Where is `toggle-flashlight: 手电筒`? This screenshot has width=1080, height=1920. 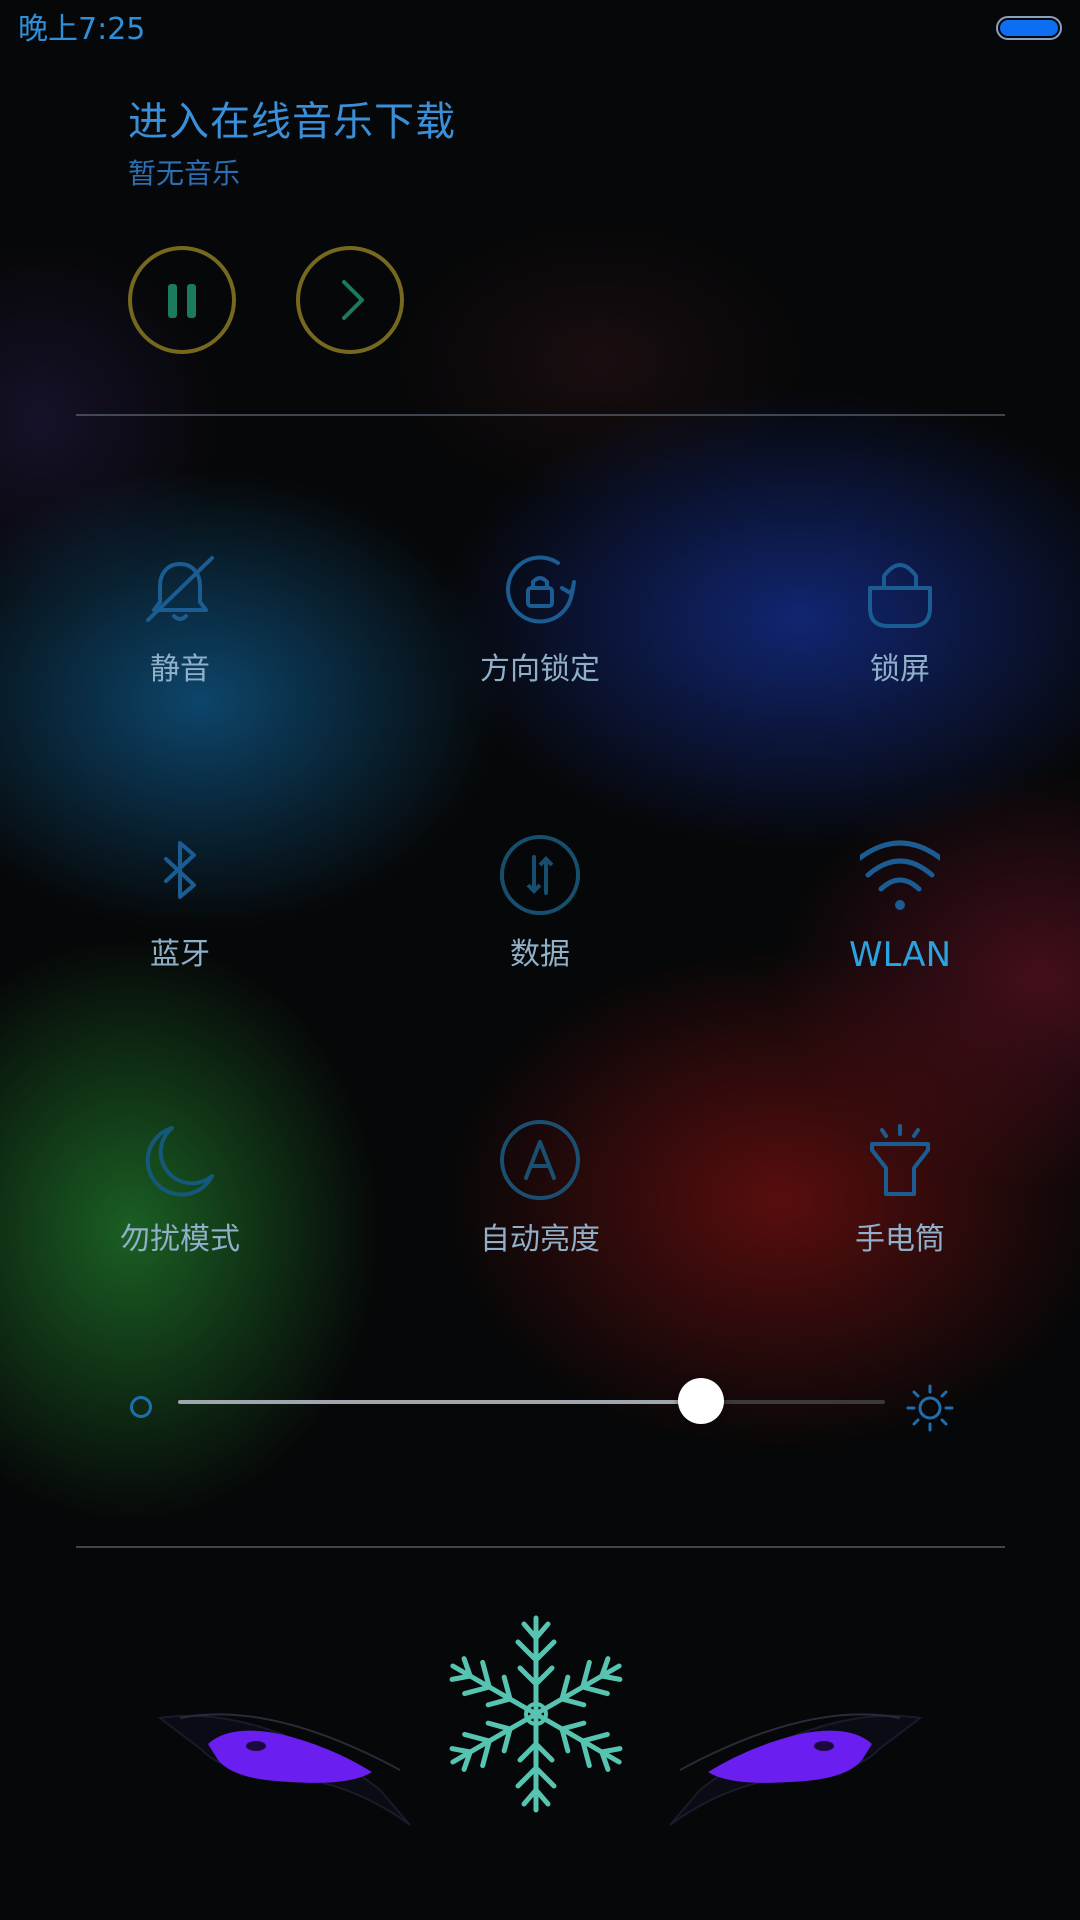 toggle-flashlight: 手电筒 is located at coordinates (900, 1220).